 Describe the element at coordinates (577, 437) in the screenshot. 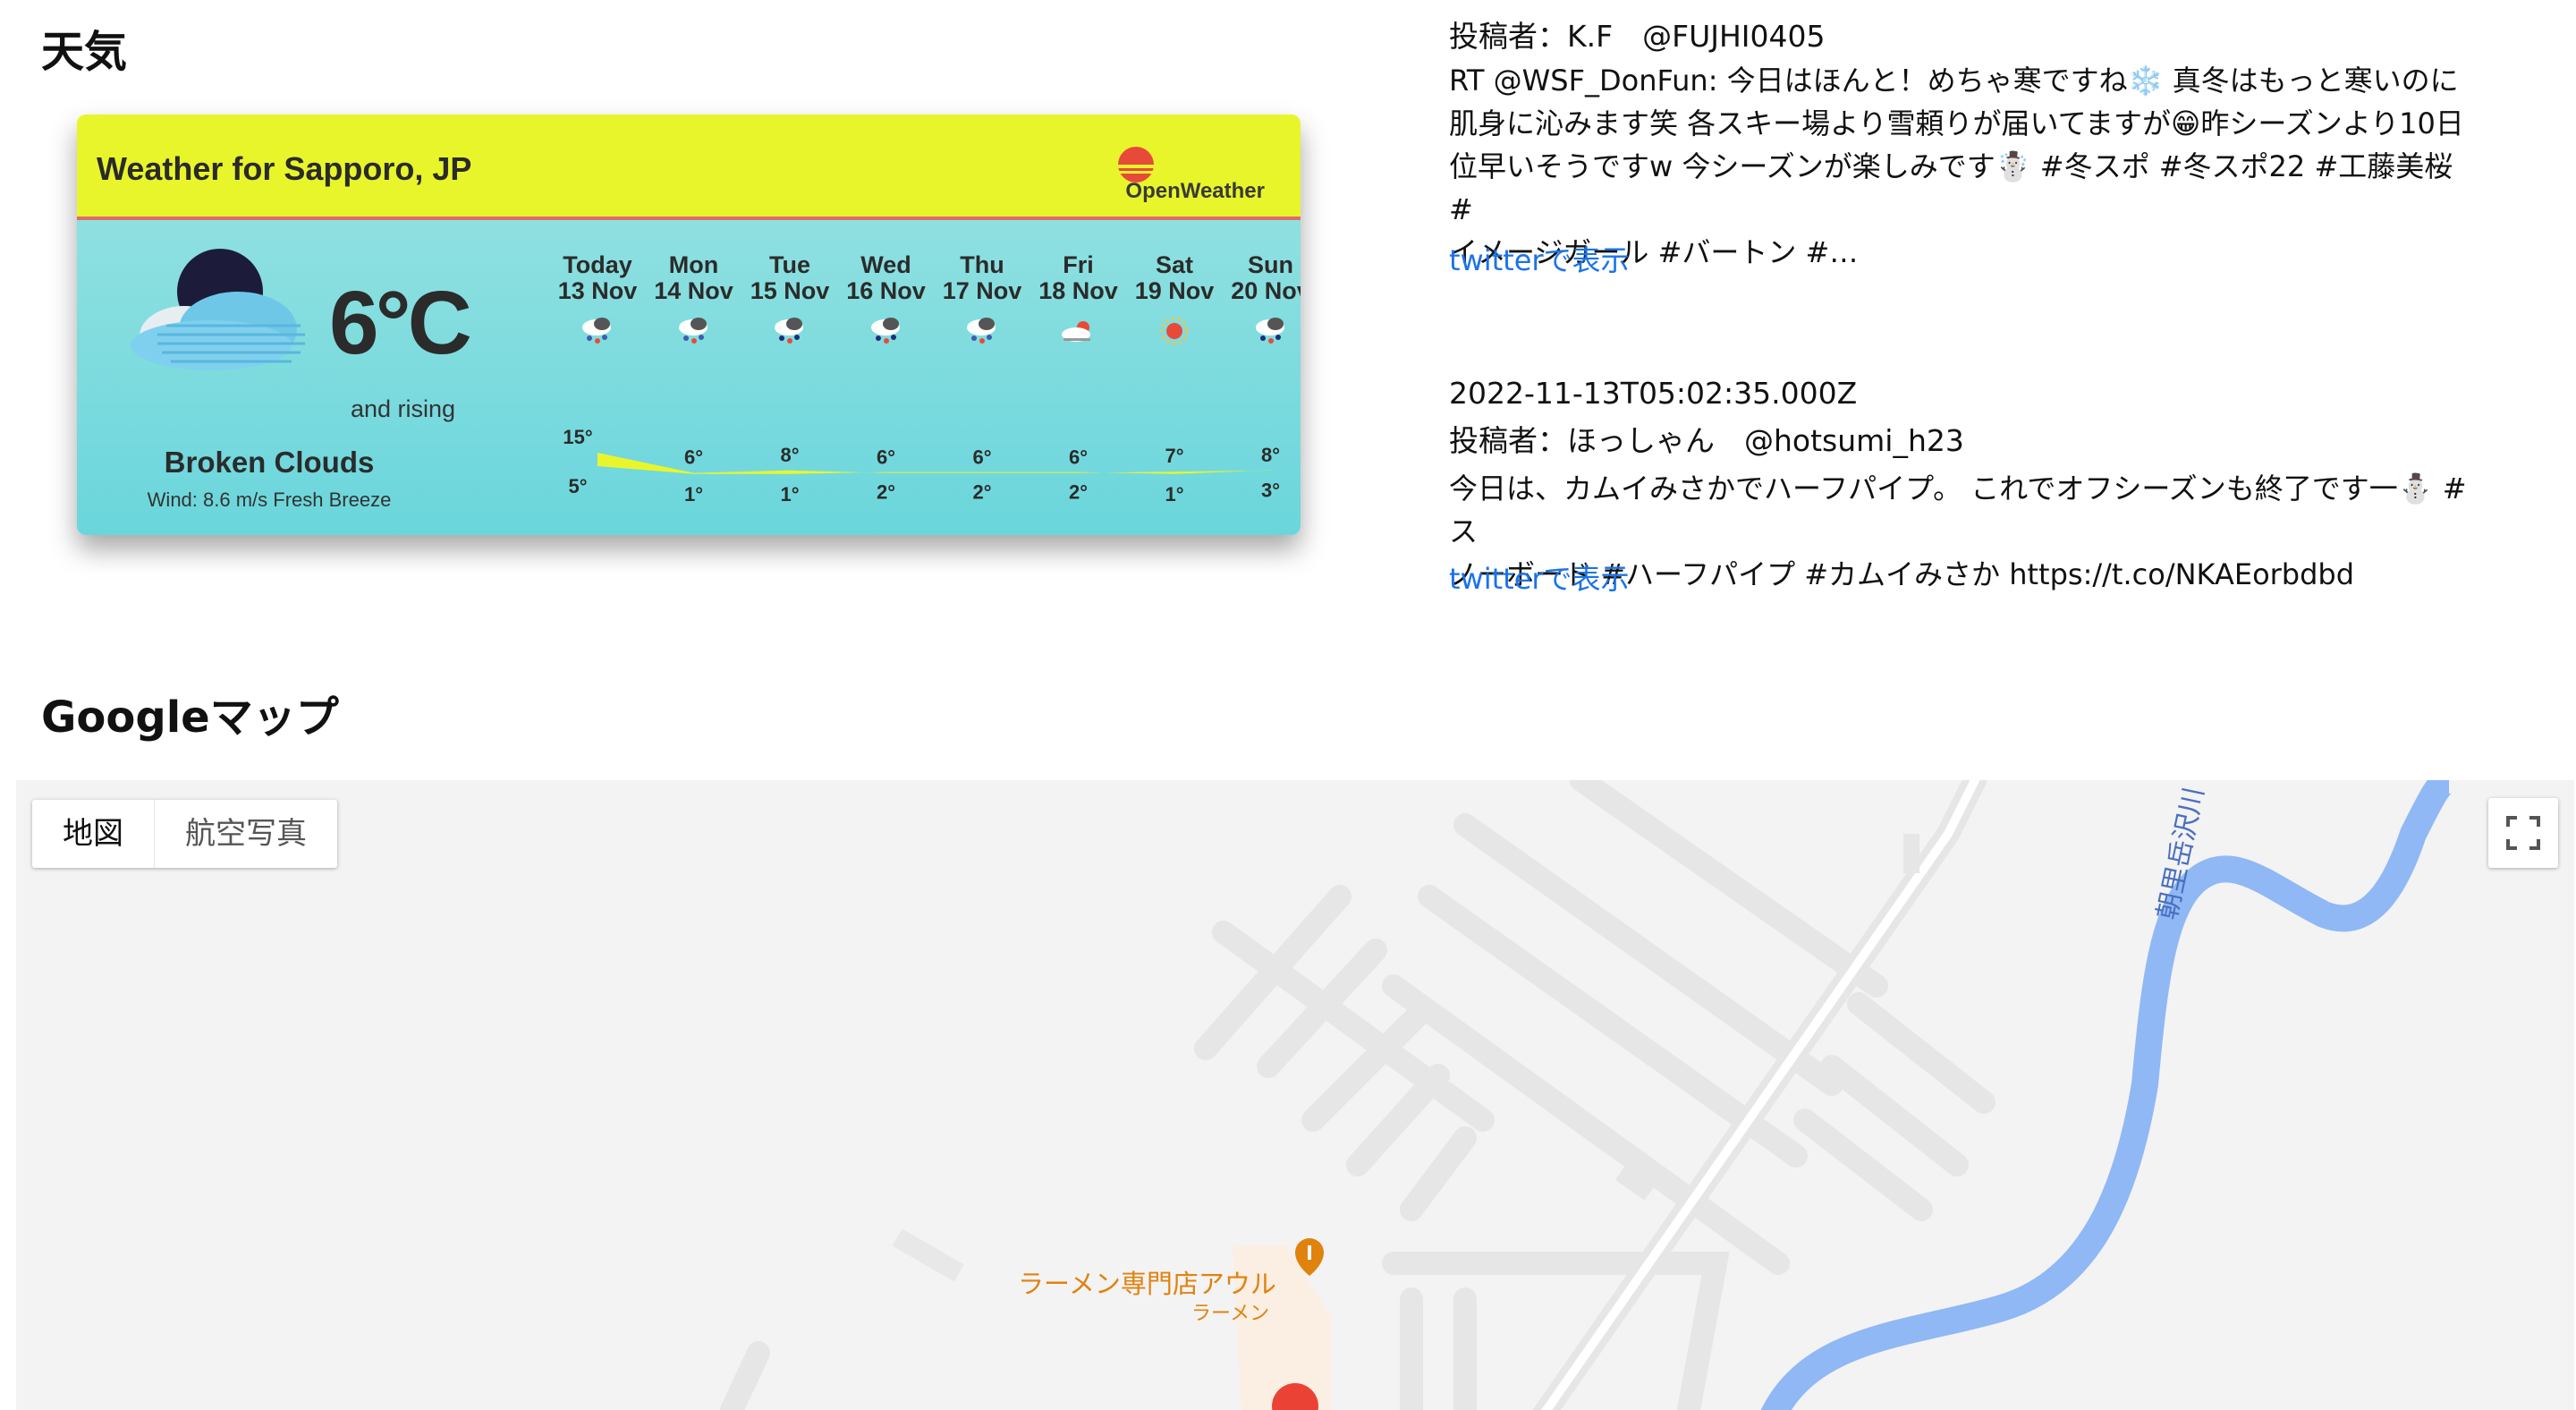

I see `forecast-high-temp: 15°` at that location.